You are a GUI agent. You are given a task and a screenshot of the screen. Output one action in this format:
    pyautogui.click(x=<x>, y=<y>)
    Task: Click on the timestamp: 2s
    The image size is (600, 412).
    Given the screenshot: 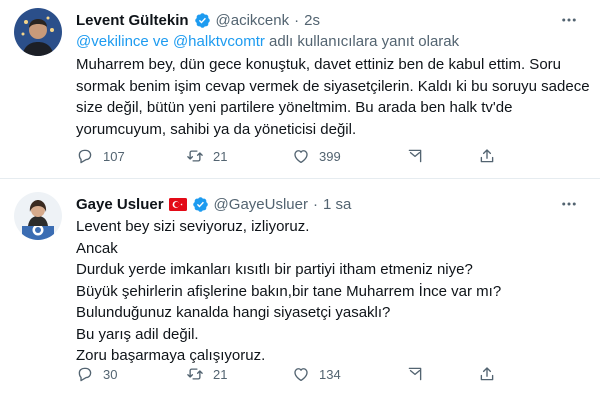 What is the action you would take?
    pyautogui.click(x=312, y=20)
    